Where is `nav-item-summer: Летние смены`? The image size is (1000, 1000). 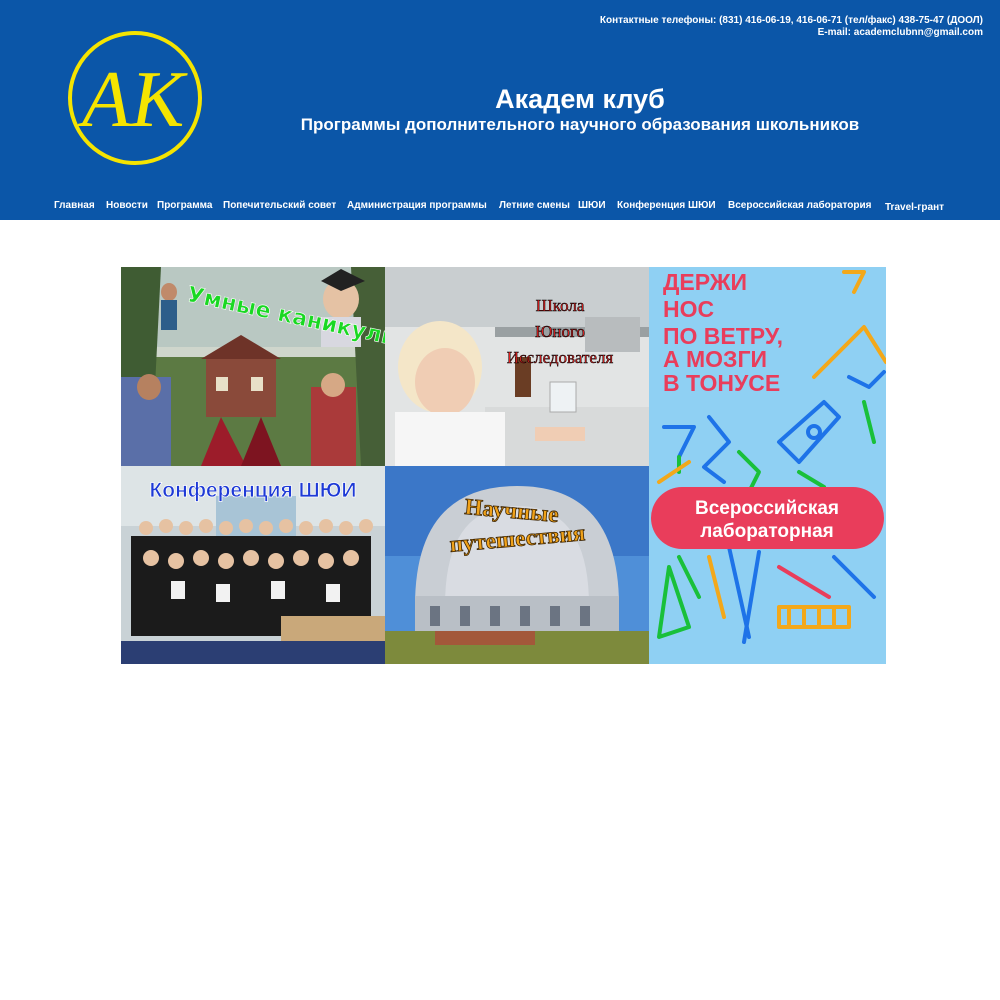
nav-item-summer: Летние смены is located at coordinates (534, 205).